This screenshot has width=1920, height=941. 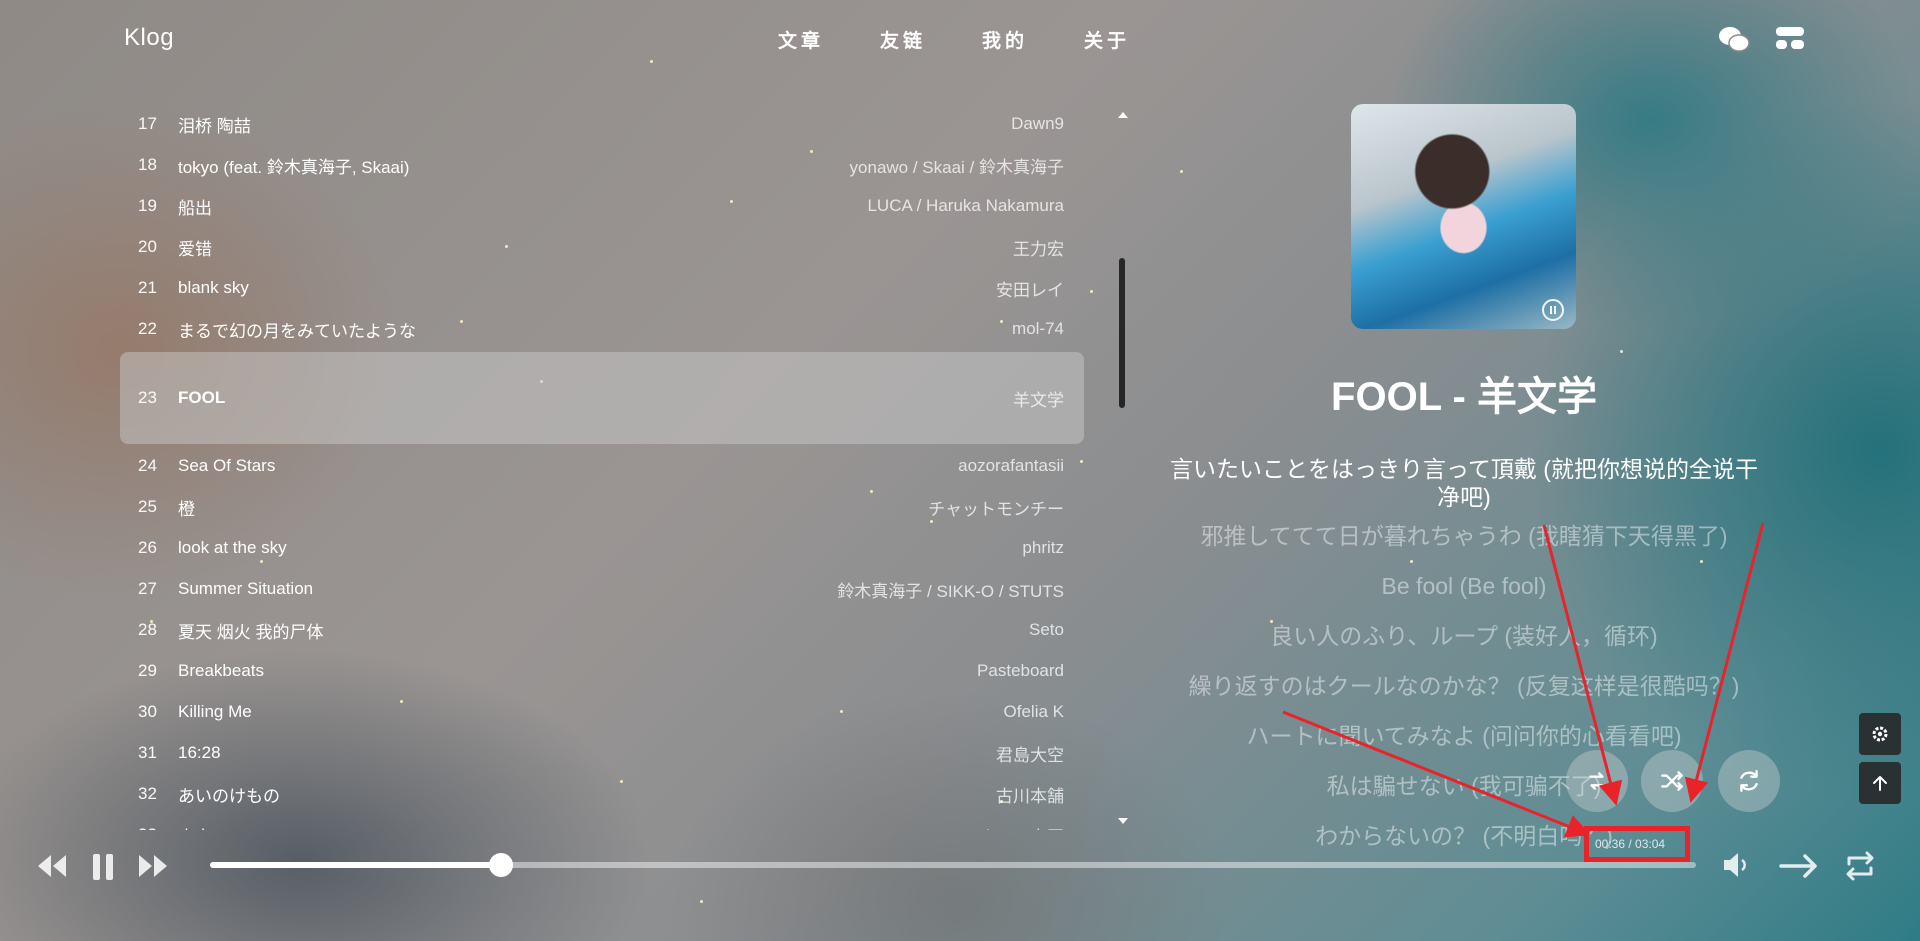 I want to click on song-title: FOOL - 羊文学, so click(x=1464, y=397).